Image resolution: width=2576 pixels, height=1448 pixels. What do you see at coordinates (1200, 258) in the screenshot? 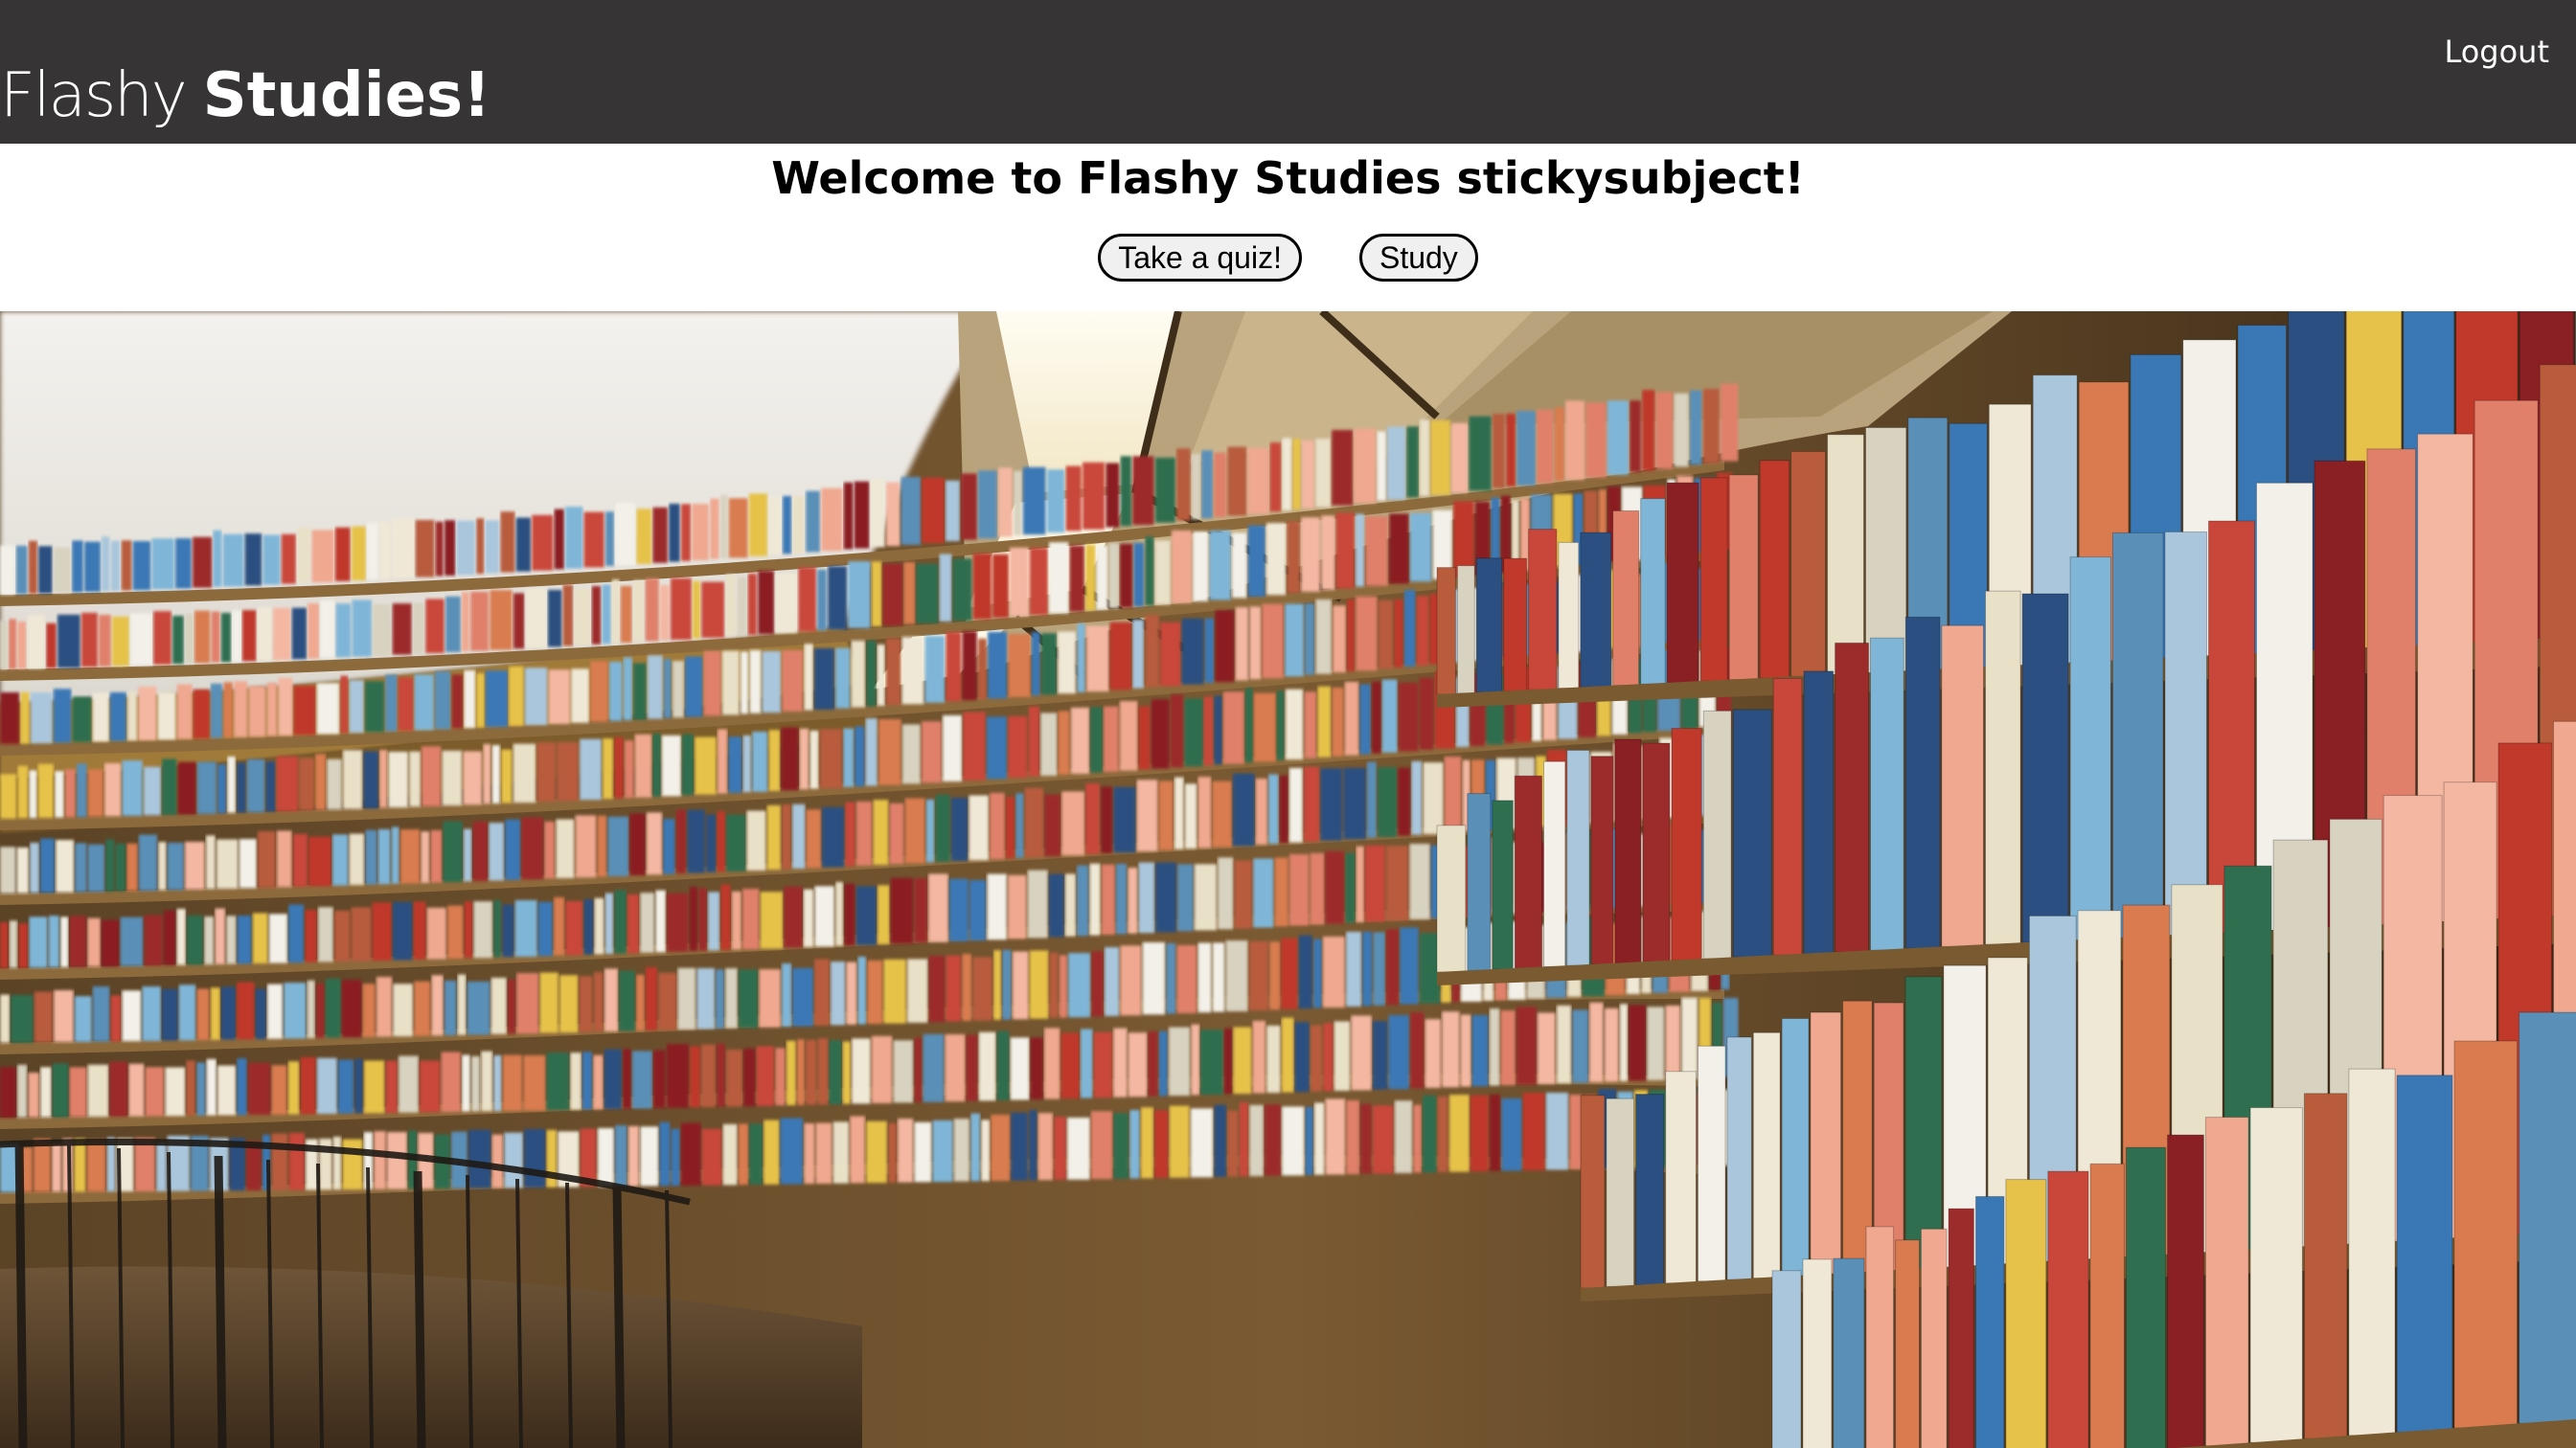
I see `take-quiz-button: Take a quiz!` at bounding box center [1200, 258].